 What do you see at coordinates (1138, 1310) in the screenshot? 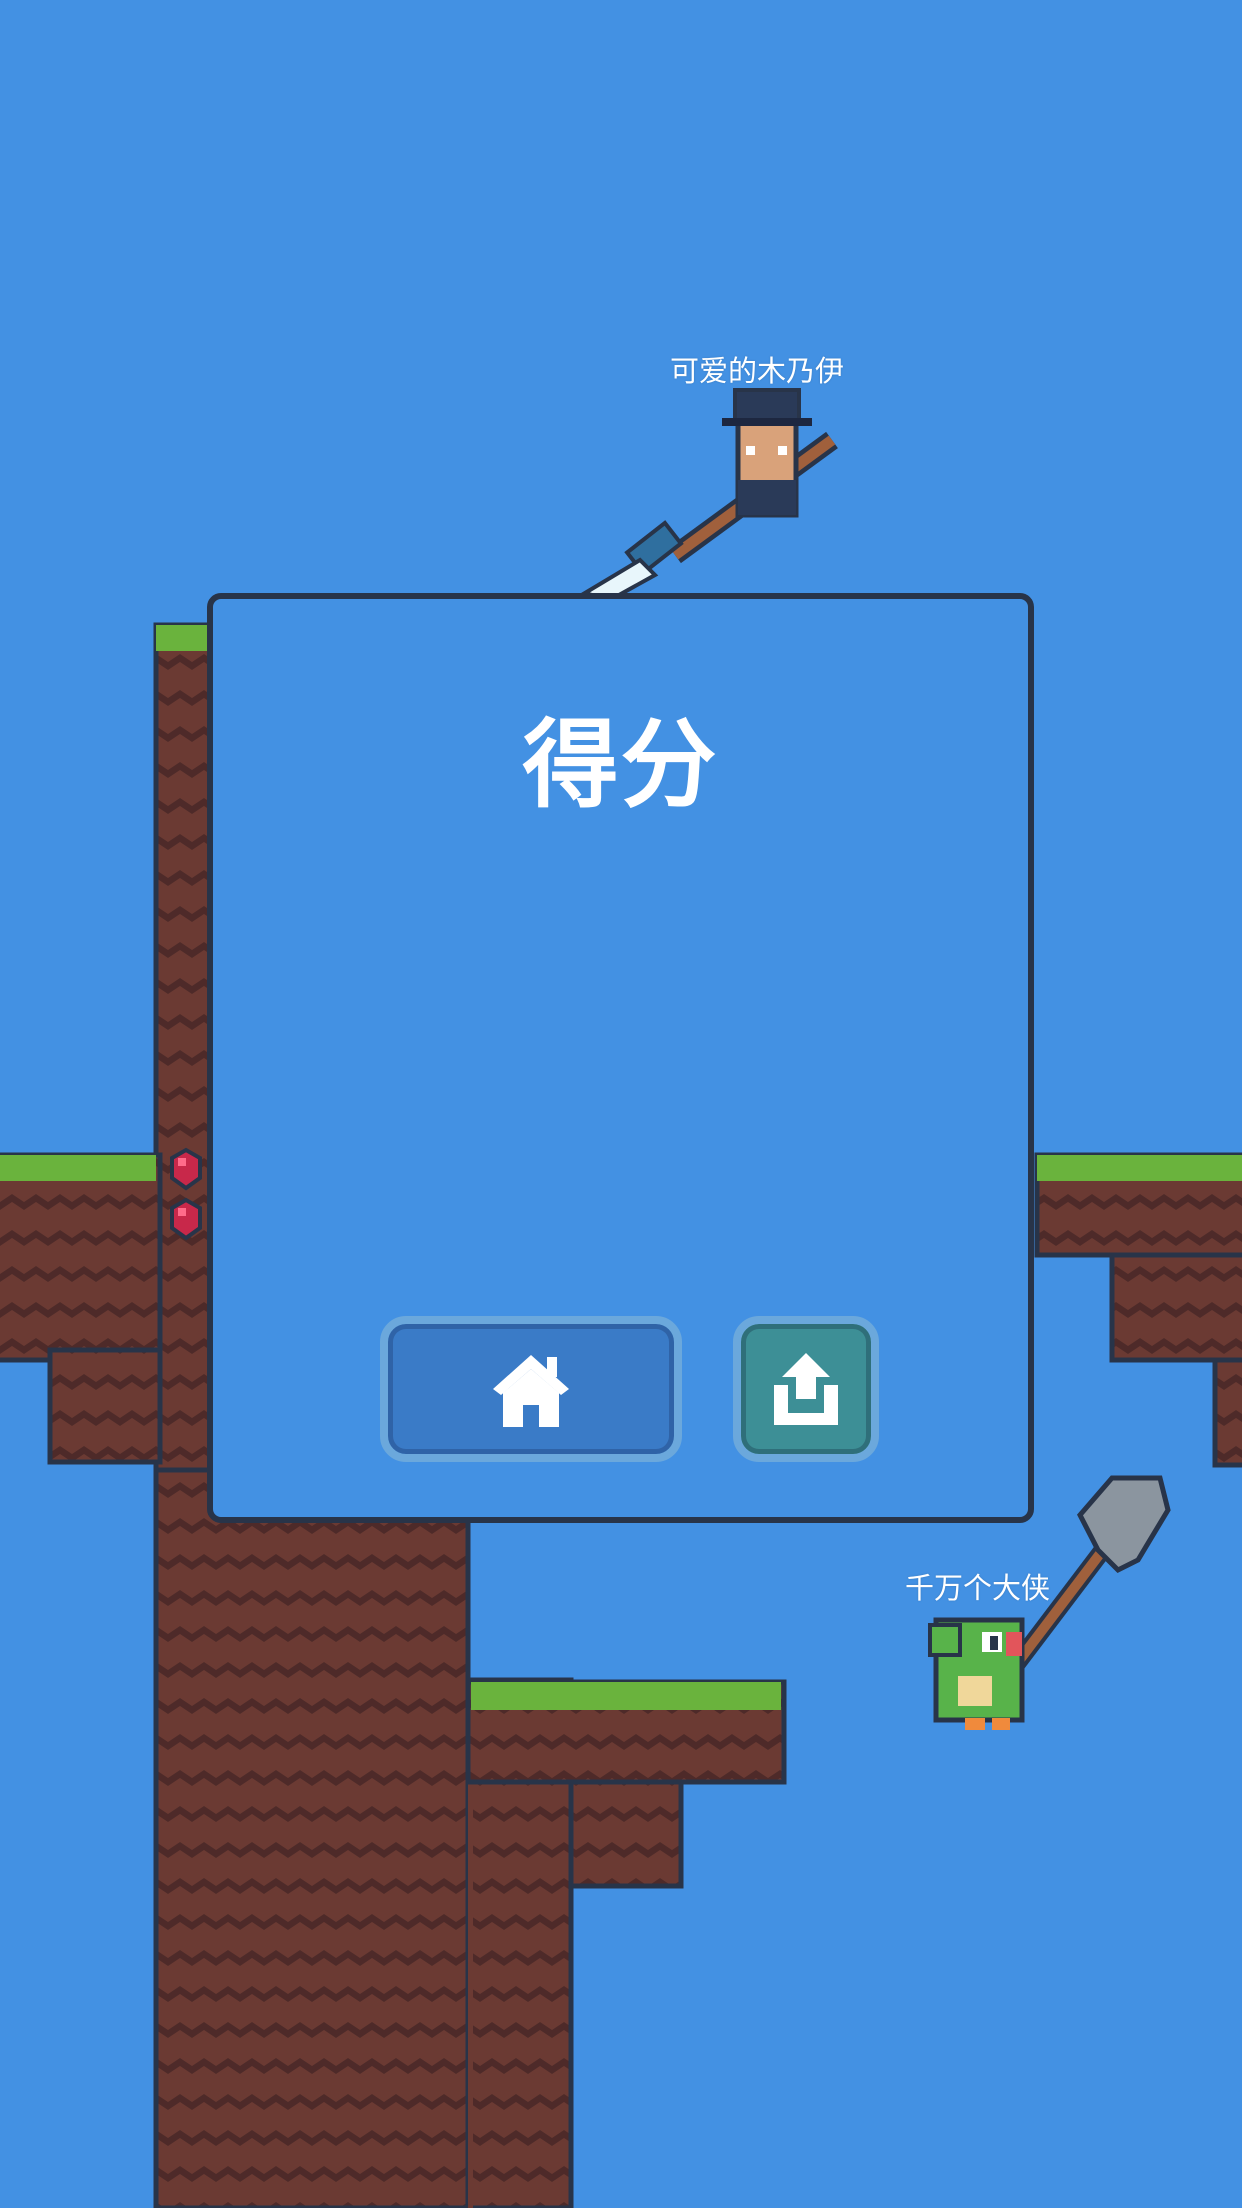
I see `right-ledge` at bounding box center [1138, 1310].